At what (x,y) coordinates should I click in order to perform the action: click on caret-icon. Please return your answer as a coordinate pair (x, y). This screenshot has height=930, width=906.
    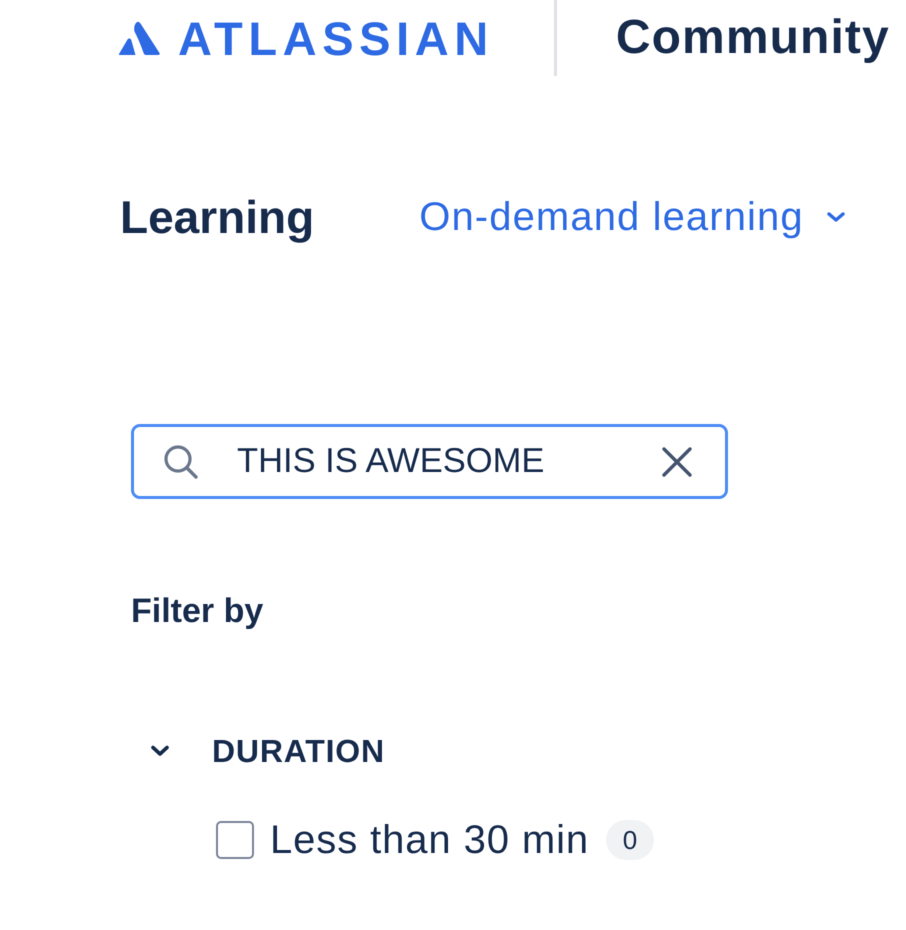
    Looking at the image, I should click on (836, 217).